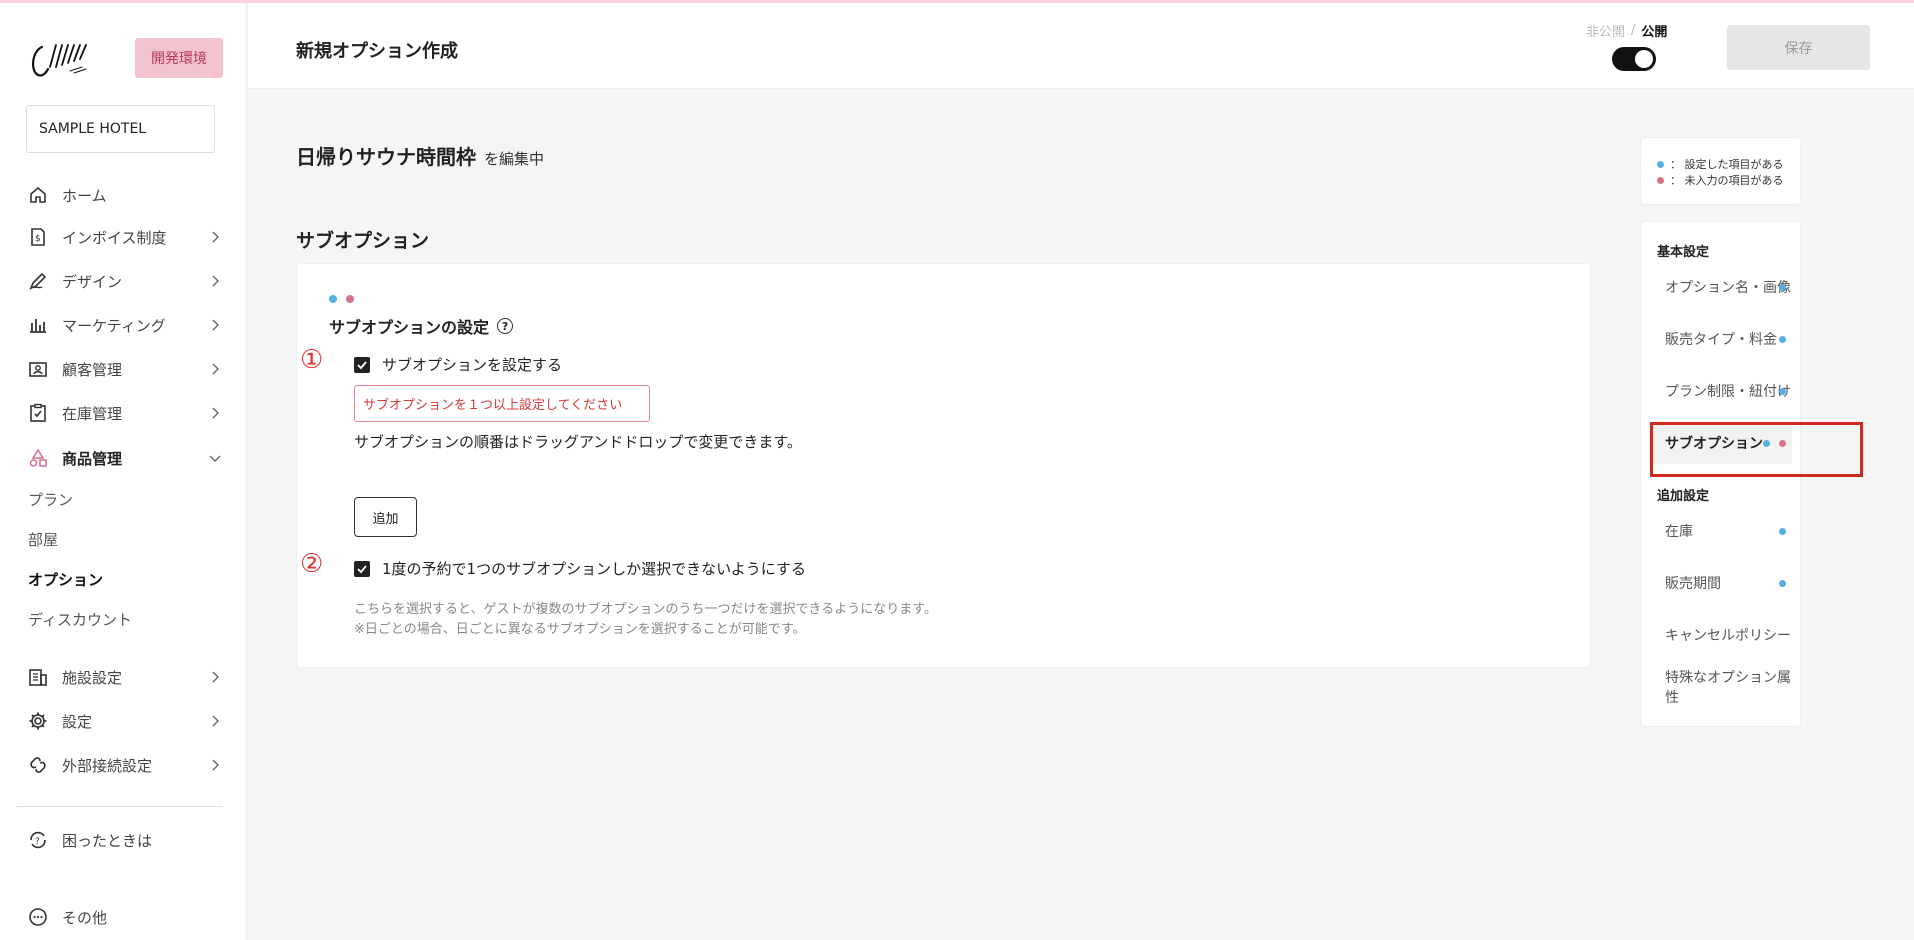 The width and height of the screenshot is (1914, 940). Describe the element at coordinates (350, 299) in the screenshot. I see `status-dot-missing` at that location.